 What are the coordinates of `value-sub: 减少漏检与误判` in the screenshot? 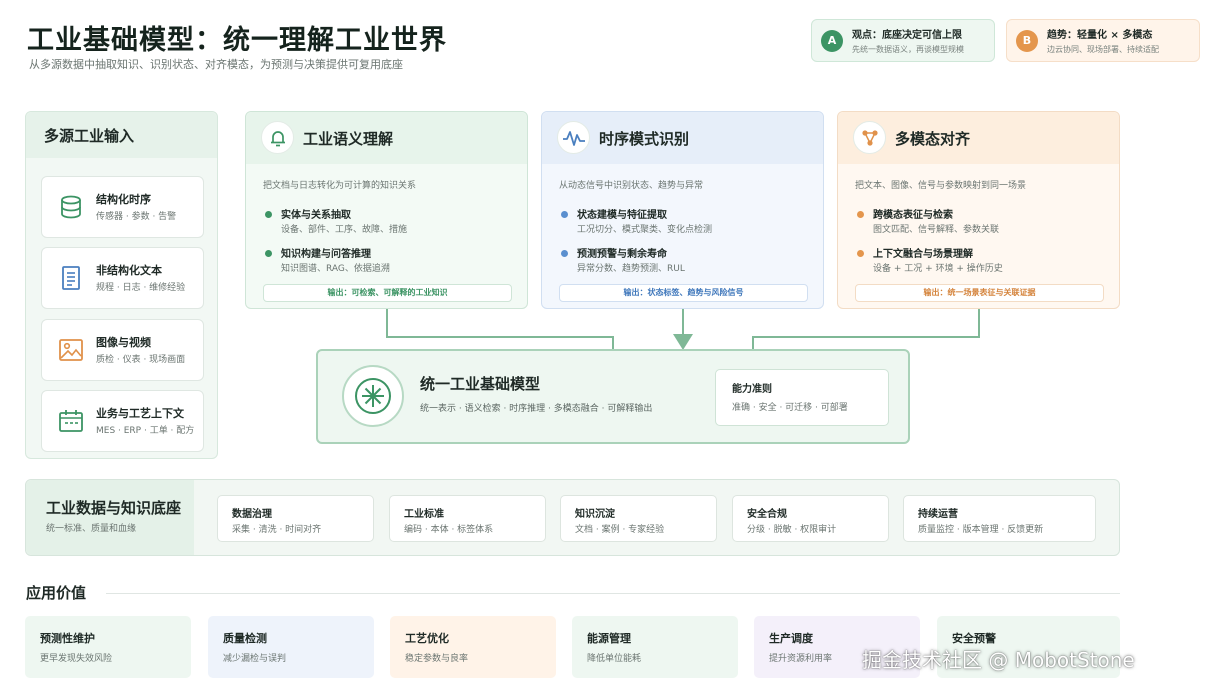 It's located at (255, 659).